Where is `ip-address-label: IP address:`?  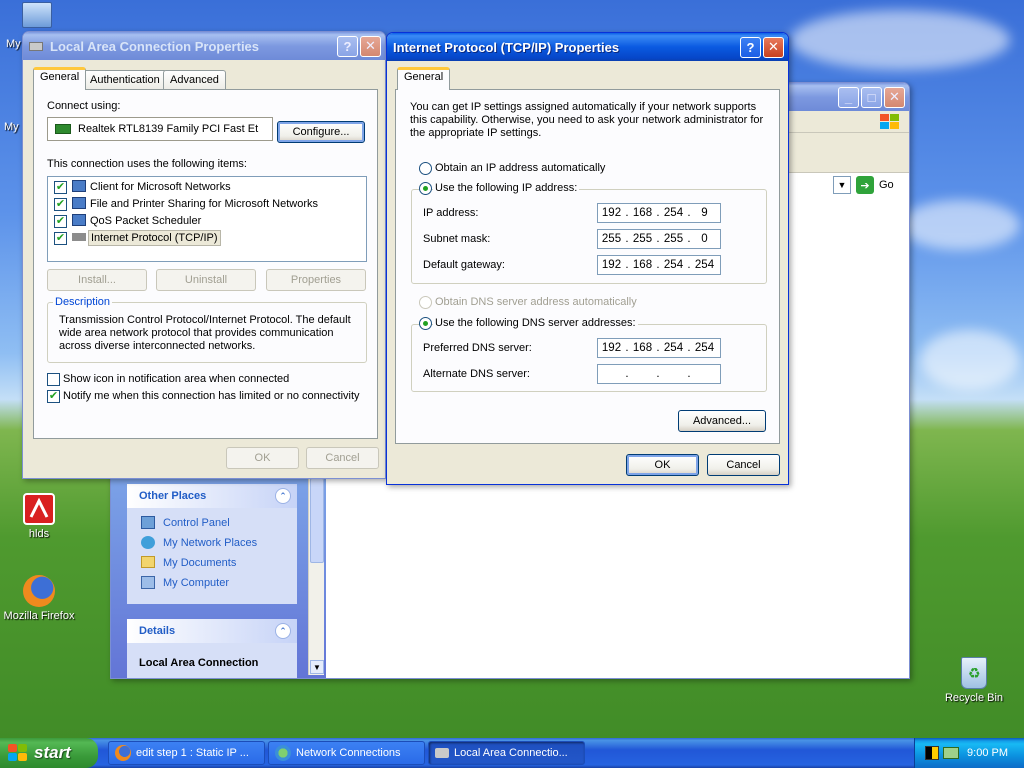
ip-address-label: IP address: is located at coordinates (451, 213).